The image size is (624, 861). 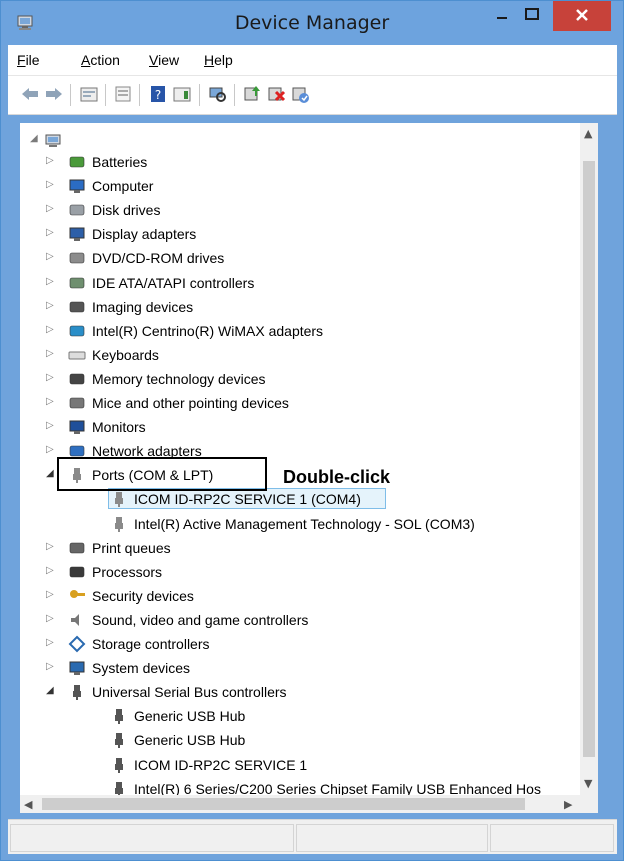 What do you see at coordinates (190, 403) in the screenshot?
I see `tree-item-label: Mice and other pointing devices` at bounding box center [190, 403].